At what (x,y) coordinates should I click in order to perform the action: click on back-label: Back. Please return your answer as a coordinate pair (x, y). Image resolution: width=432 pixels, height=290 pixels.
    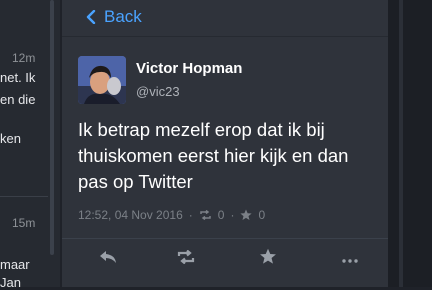
    Looking at the image, I should click on (123, 16).